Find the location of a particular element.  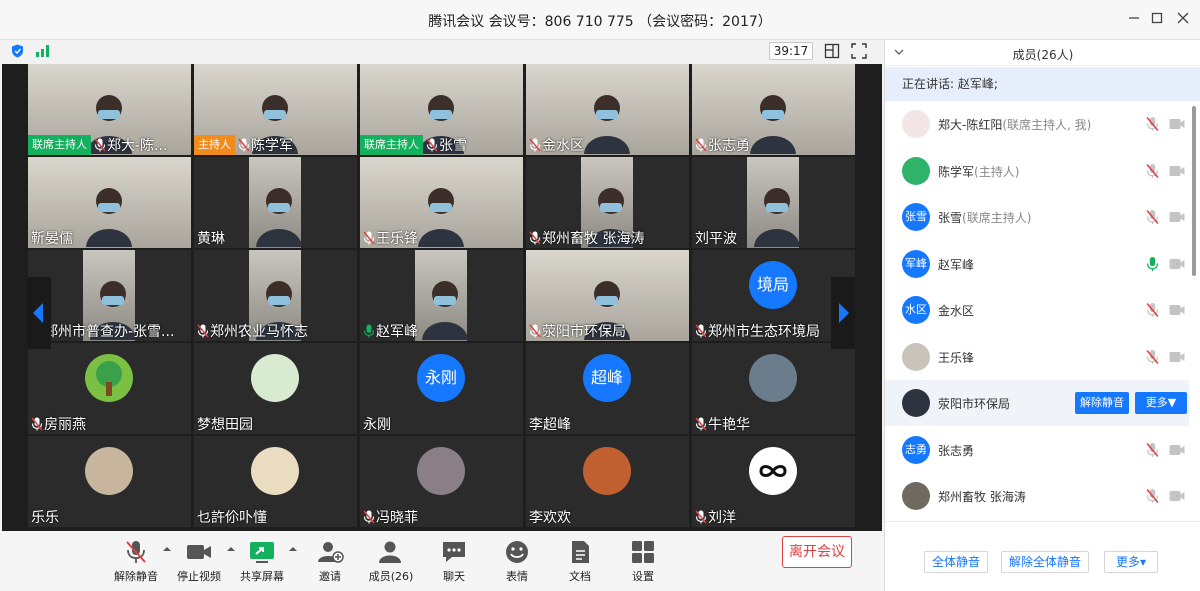

signal-strength-icon is located at coordinates (43, 50).